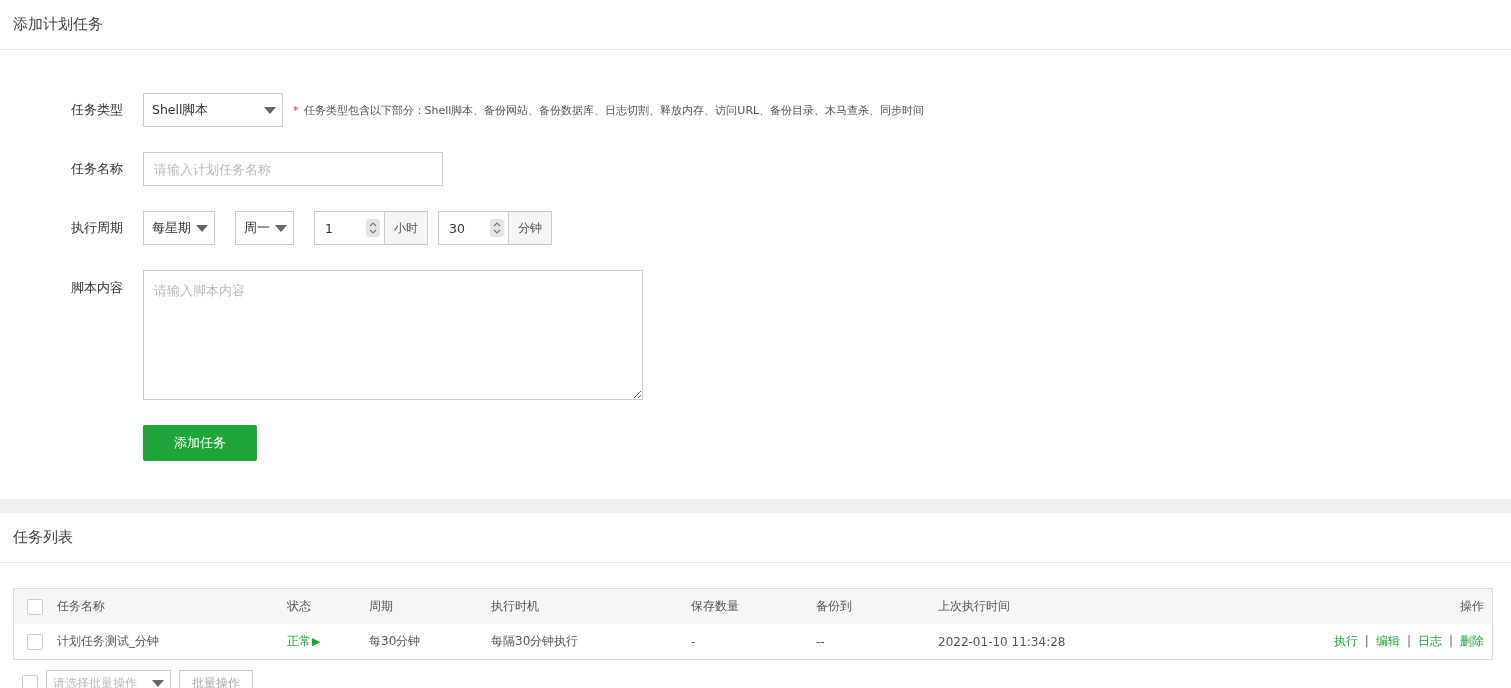 The width and height of the screenshot is (1511, 688). I want to click on field-label: 任务名称, so click(97, 169).